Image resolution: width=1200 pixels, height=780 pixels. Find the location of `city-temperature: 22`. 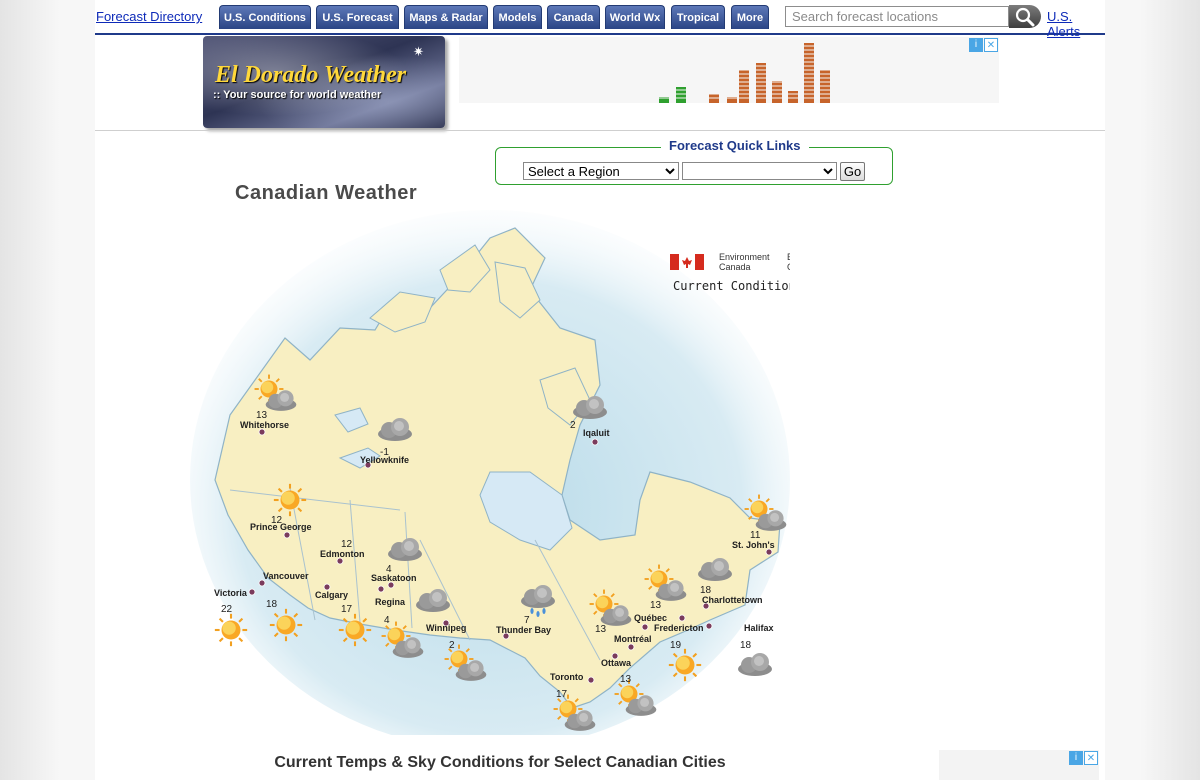

city-temperature: 22 is located at coordinates (227, 609).